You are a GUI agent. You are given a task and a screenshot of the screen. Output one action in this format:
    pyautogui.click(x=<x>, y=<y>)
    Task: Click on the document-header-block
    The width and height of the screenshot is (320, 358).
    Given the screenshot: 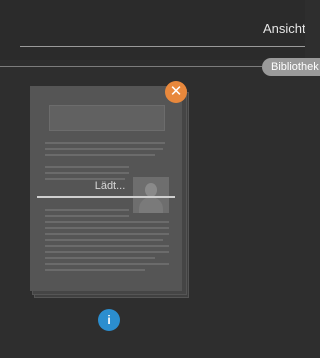 What is the action you would take?
    pyautogui.click(x=107, y=118)
    